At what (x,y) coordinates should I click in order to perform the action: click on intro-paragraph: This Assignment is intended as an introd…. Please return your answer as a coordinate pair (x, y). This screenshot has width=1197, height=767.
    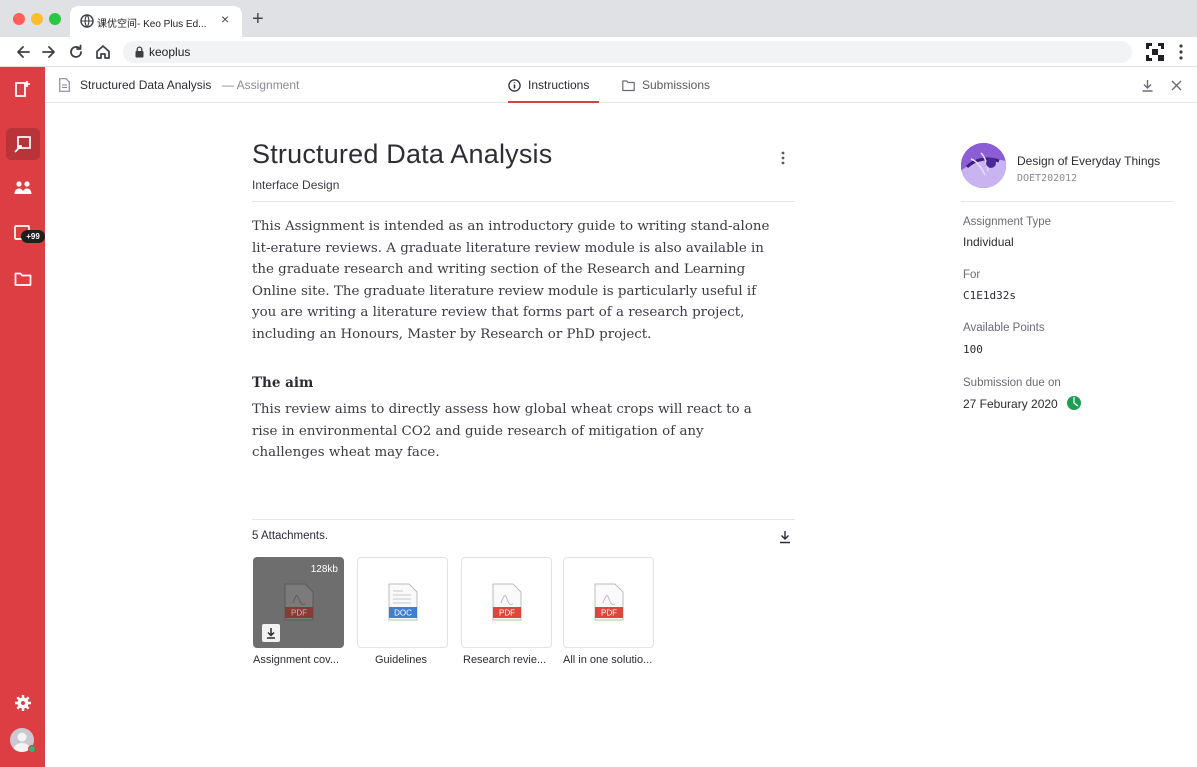
    Looking at the image, I should click on (511, 280).